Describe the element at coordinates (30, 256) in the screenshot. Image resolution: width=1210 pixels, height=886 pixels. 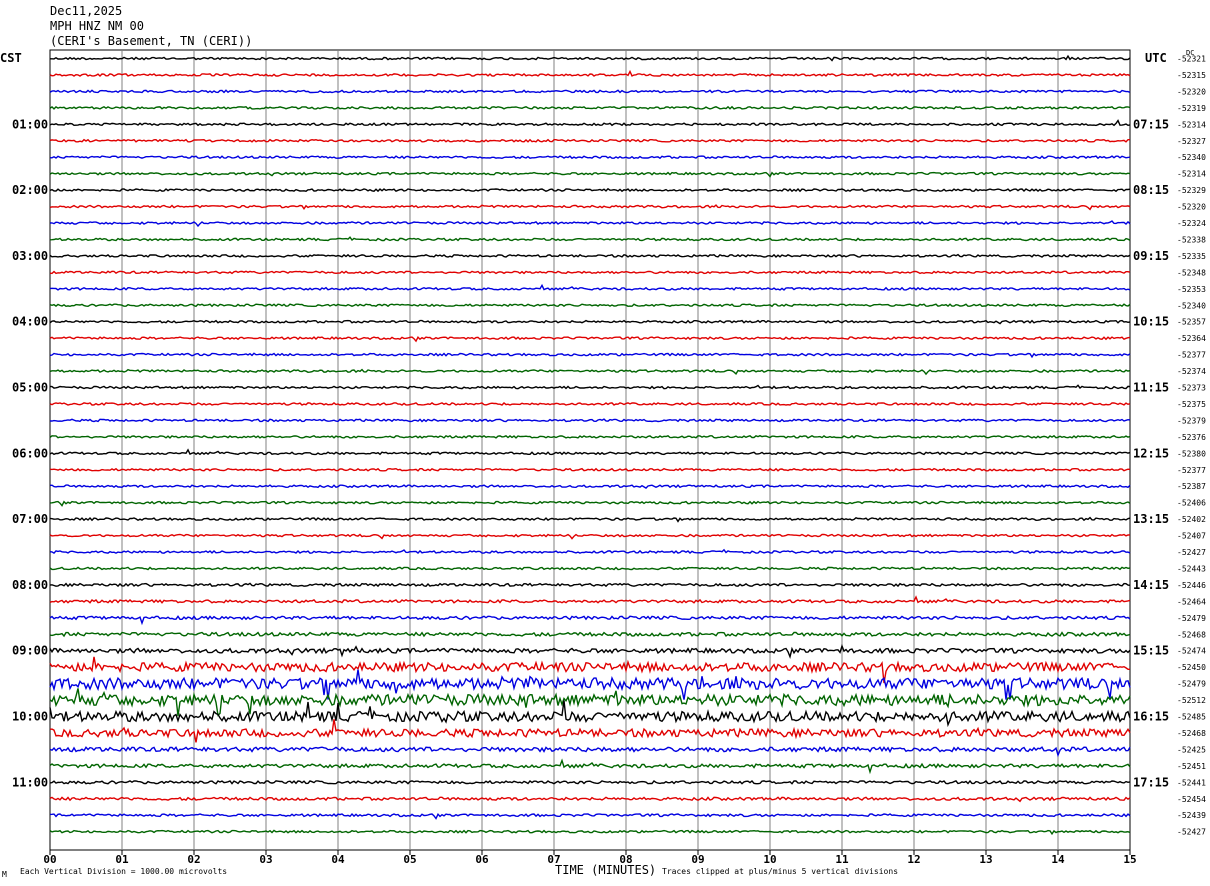
I see `left-time-label: 03:00` at that location.